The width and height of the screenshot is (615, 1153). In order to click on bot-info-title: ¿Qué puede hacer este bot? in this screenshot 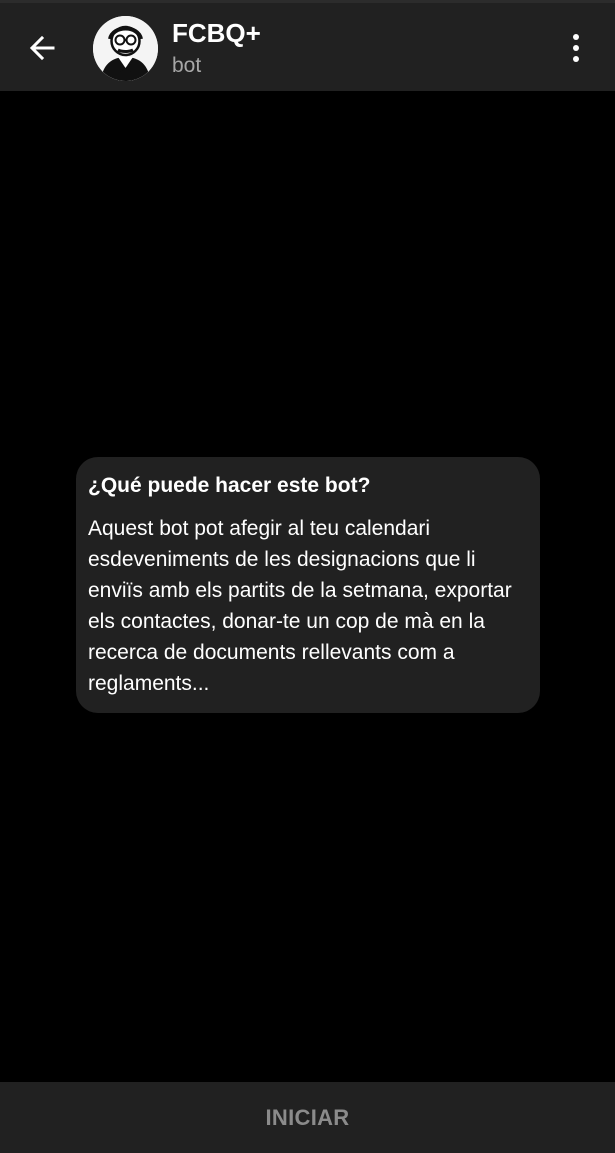, I will do `click(229, 485)`.